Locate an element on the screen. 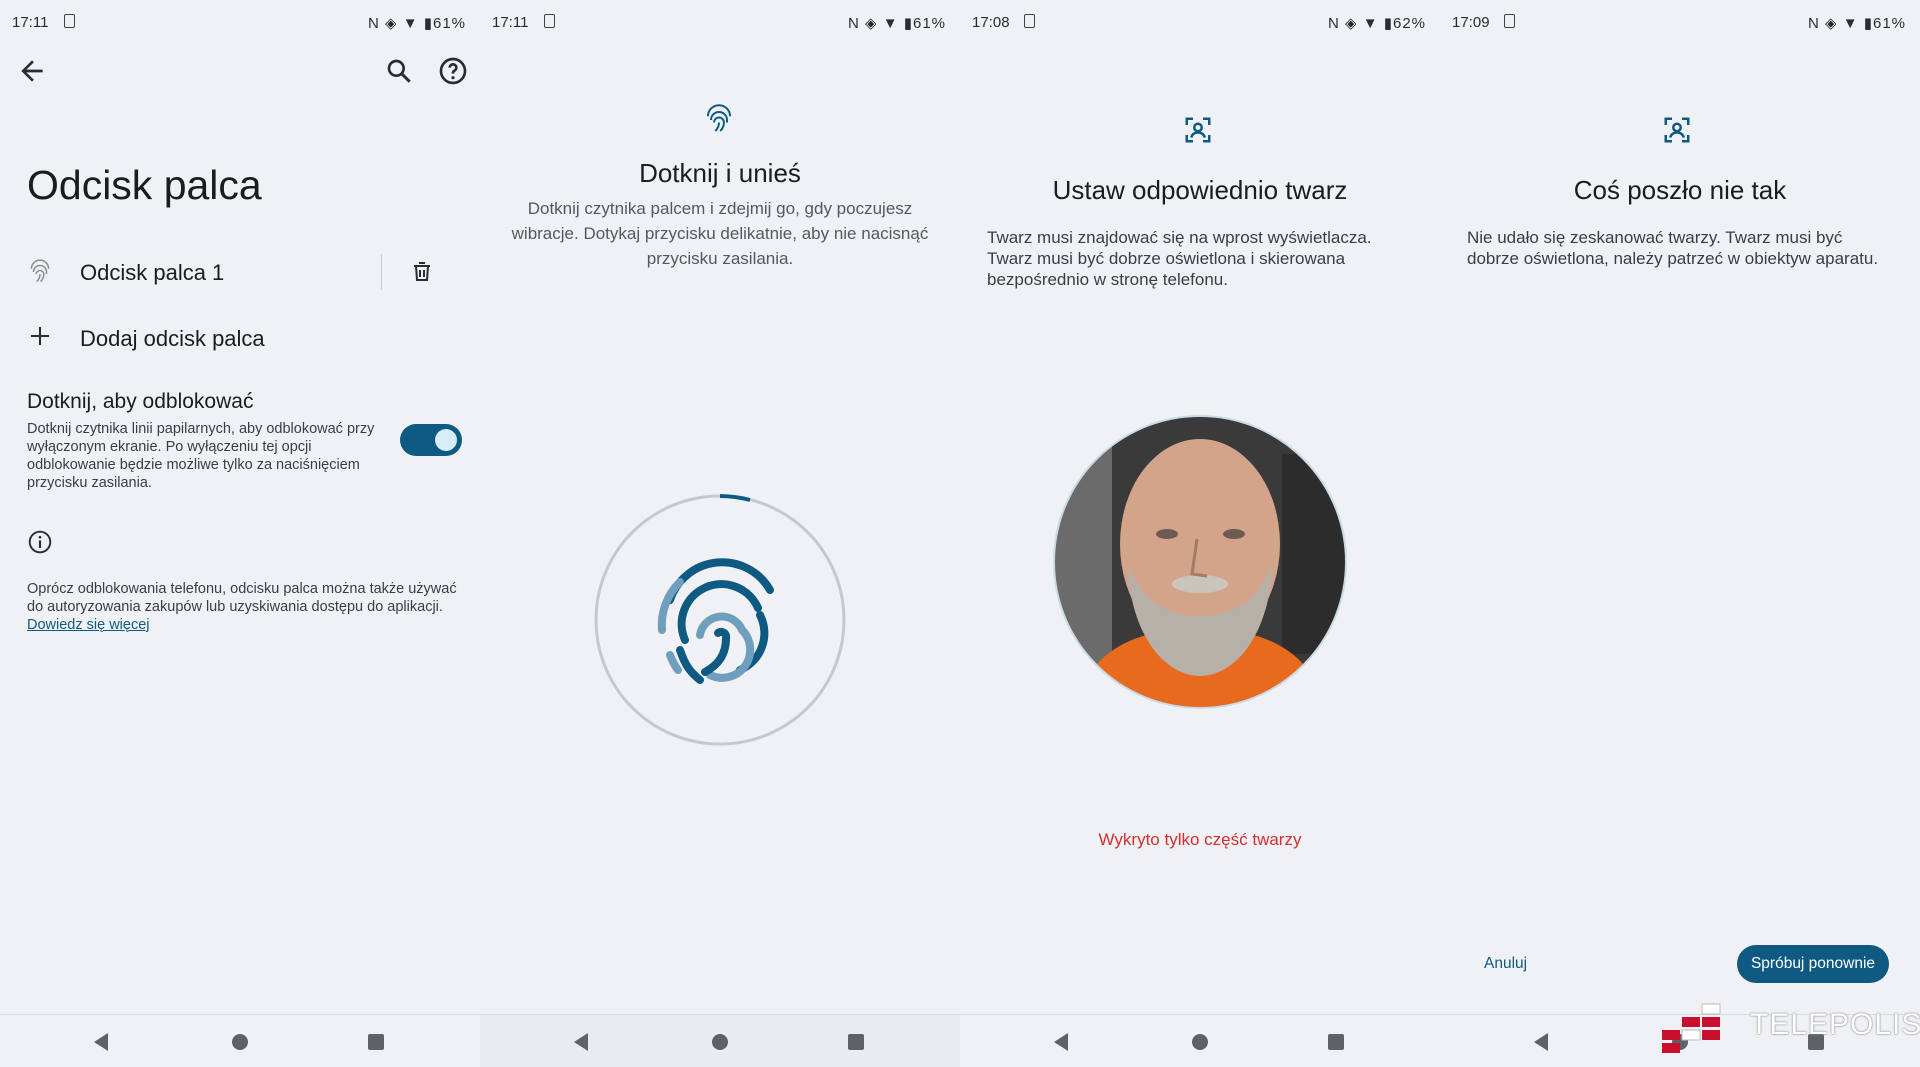  telepolis-logo-icon is located at coordinates (1691, 1028).